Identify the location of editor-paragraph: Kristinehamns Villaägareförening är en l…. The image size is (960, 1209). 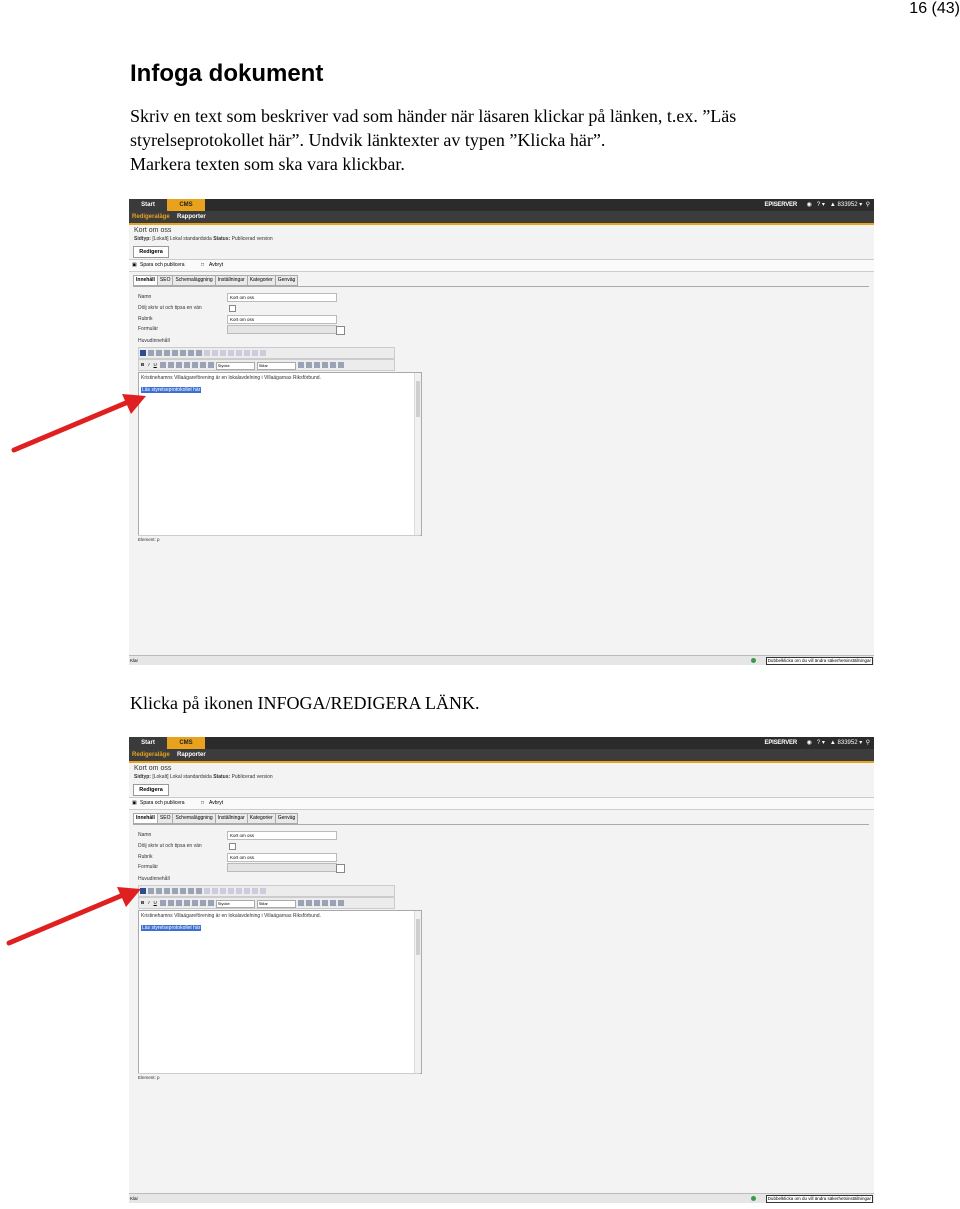
(231, 916).